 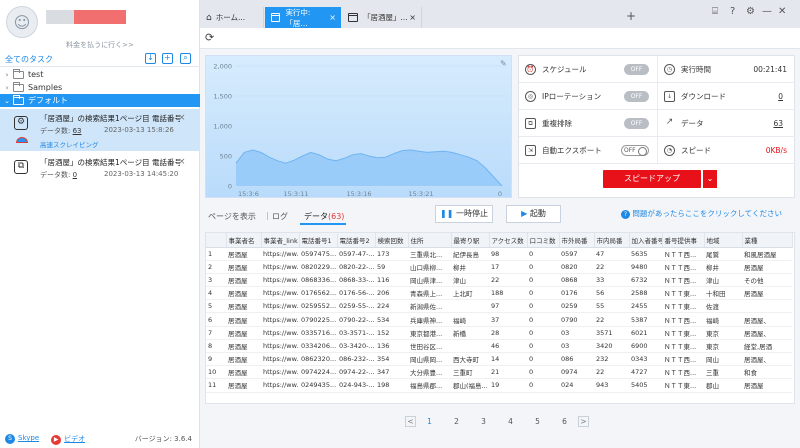 What do you see at coordinates (209, 37) in the screenshot?
I see `refresh-icon: ⟳` at bounding box center [209, 37].